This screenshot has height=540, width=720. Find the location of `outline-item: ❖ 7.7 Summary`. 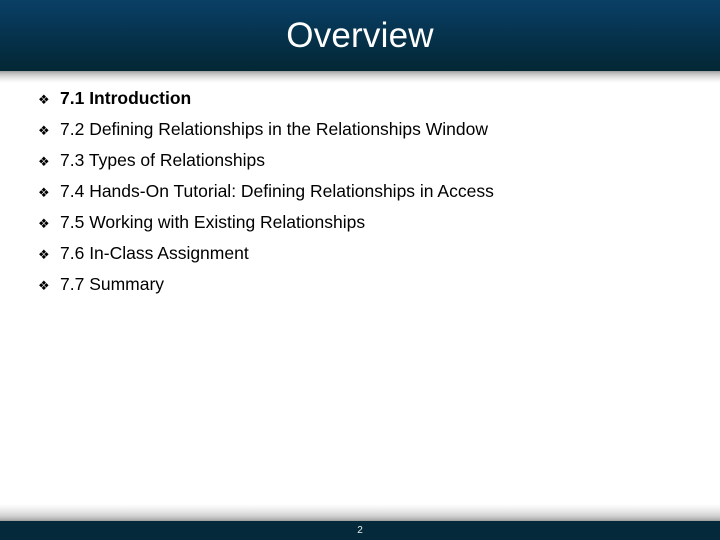

outline-item: ❖ 7.7 Summary is located at coordinates (360, 284).